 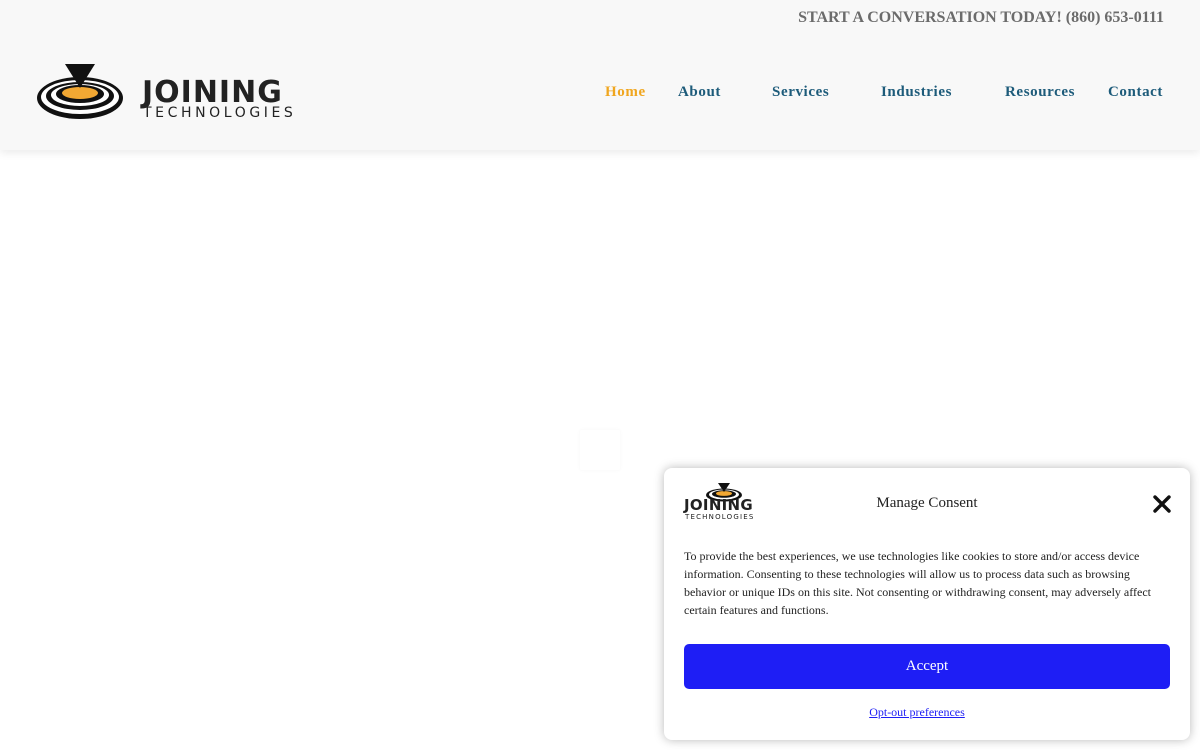 What do you see at coordinates (1040, 92) in the screenshot?
I see `nav-resources: Resources` at bounding box center [1040, 92].